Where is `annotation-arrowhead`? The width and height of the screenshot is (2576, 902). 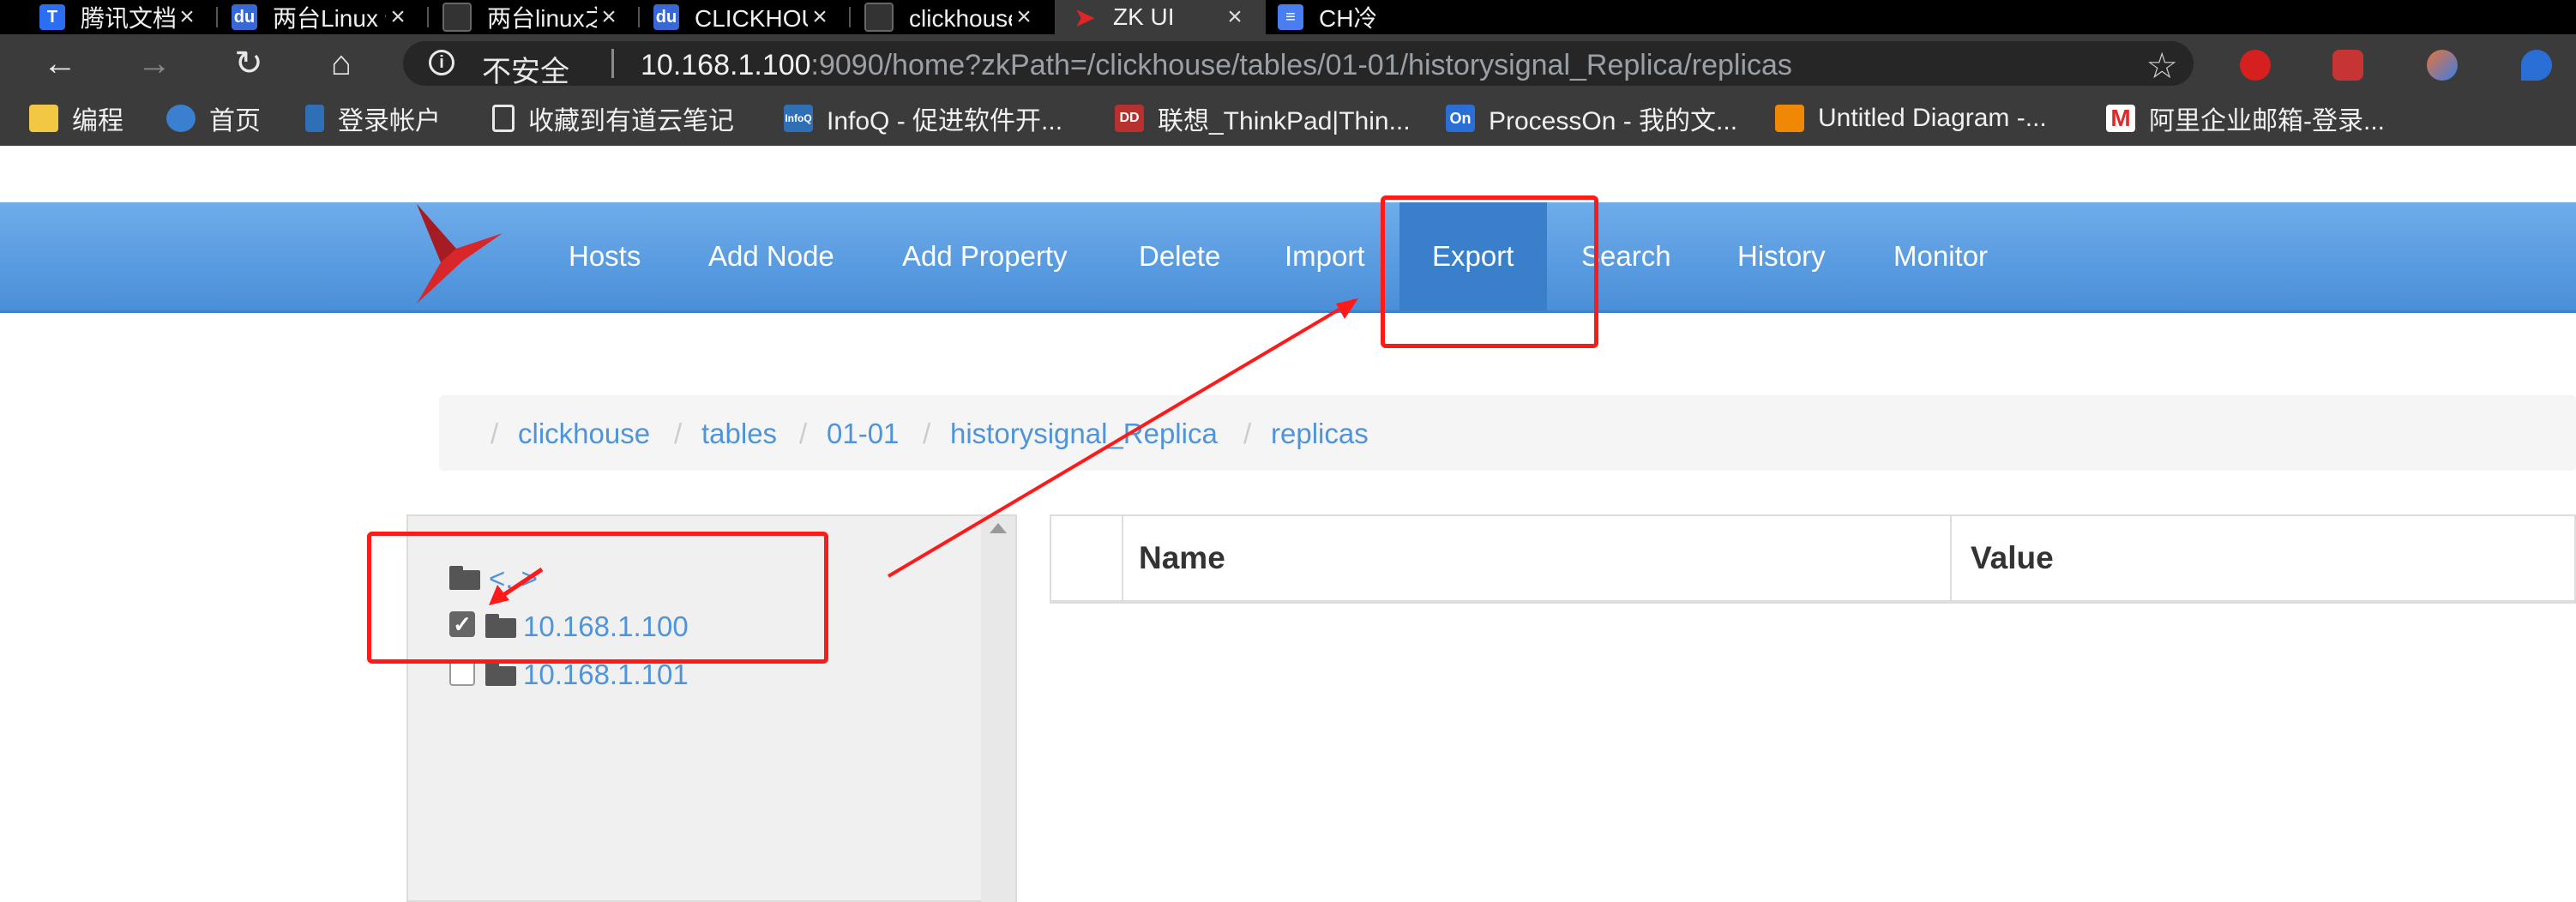 annotation-arrowhead is located at coordinates (1347, 308).